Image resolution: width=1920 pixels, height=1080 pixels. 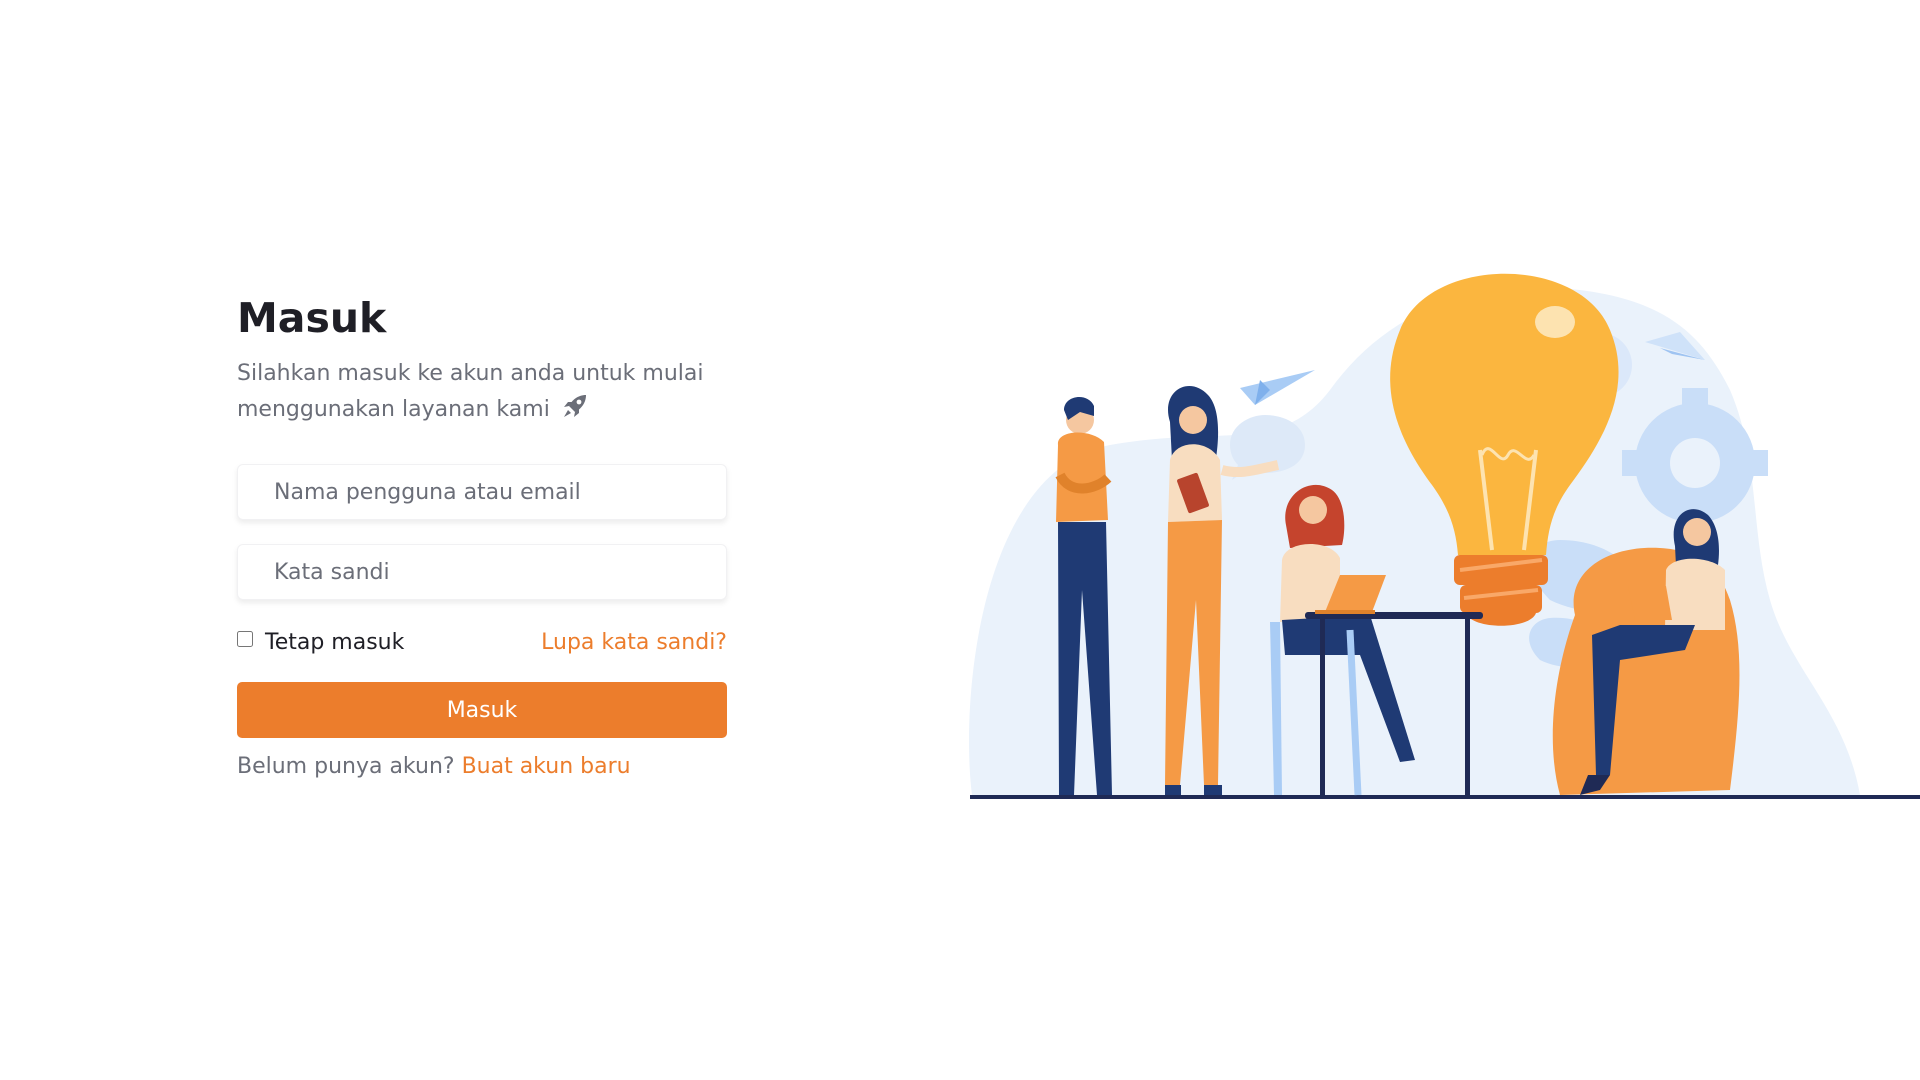 What do you see at coordinates (482, 572) in the screenshot?
I see `password-input` at bounding box center [482, 572].